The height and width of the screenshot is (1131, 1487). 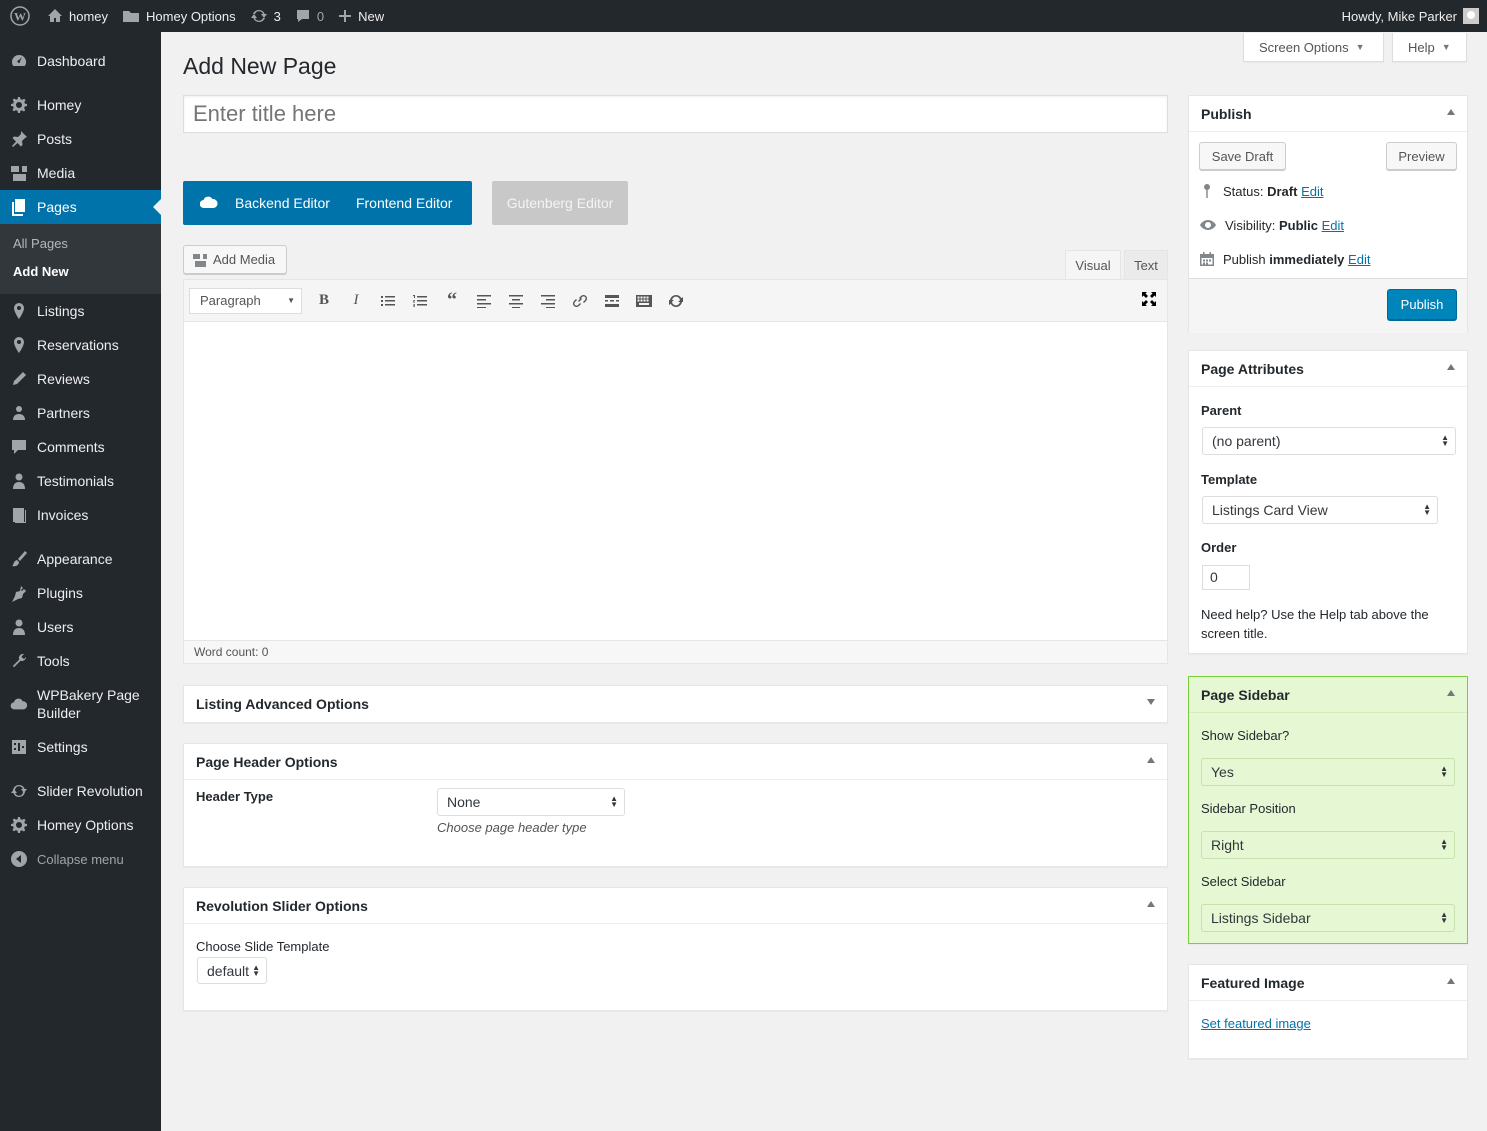 What do you see at coordinates (644, 301) in the screenshot?
I see `keyboard-icon` at bounding box center [644, 301].